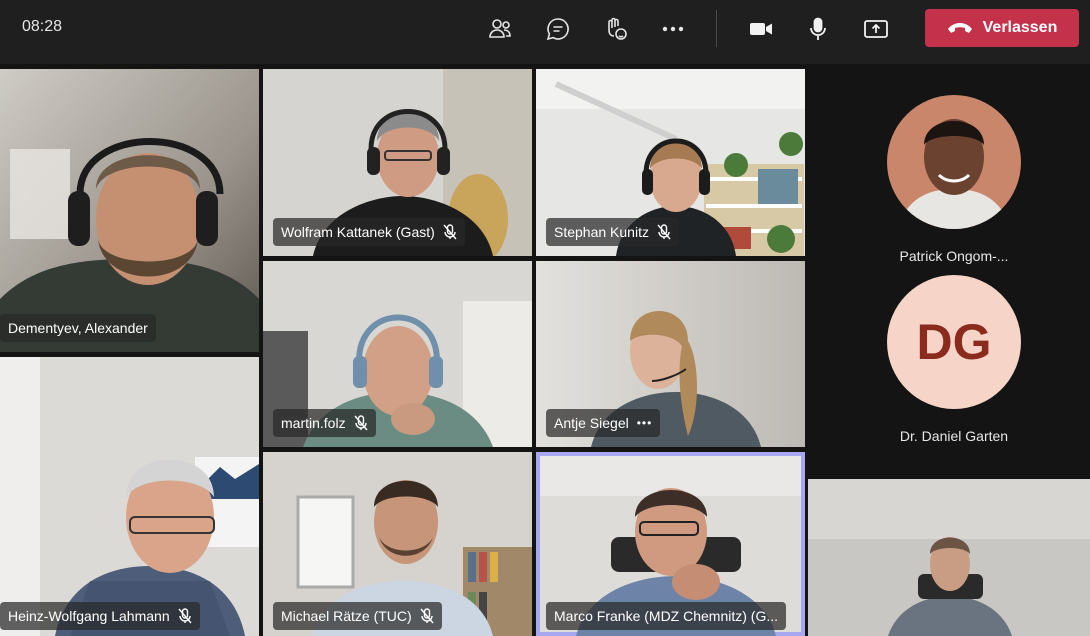 Image resolution: width=1090 pixels, height=636 pixels. What do you see at coordinates (397, 162) in the screenshot?
I see `video-tile: Wolfram Kattanek (Gast)` at bounding box center [397, 162].